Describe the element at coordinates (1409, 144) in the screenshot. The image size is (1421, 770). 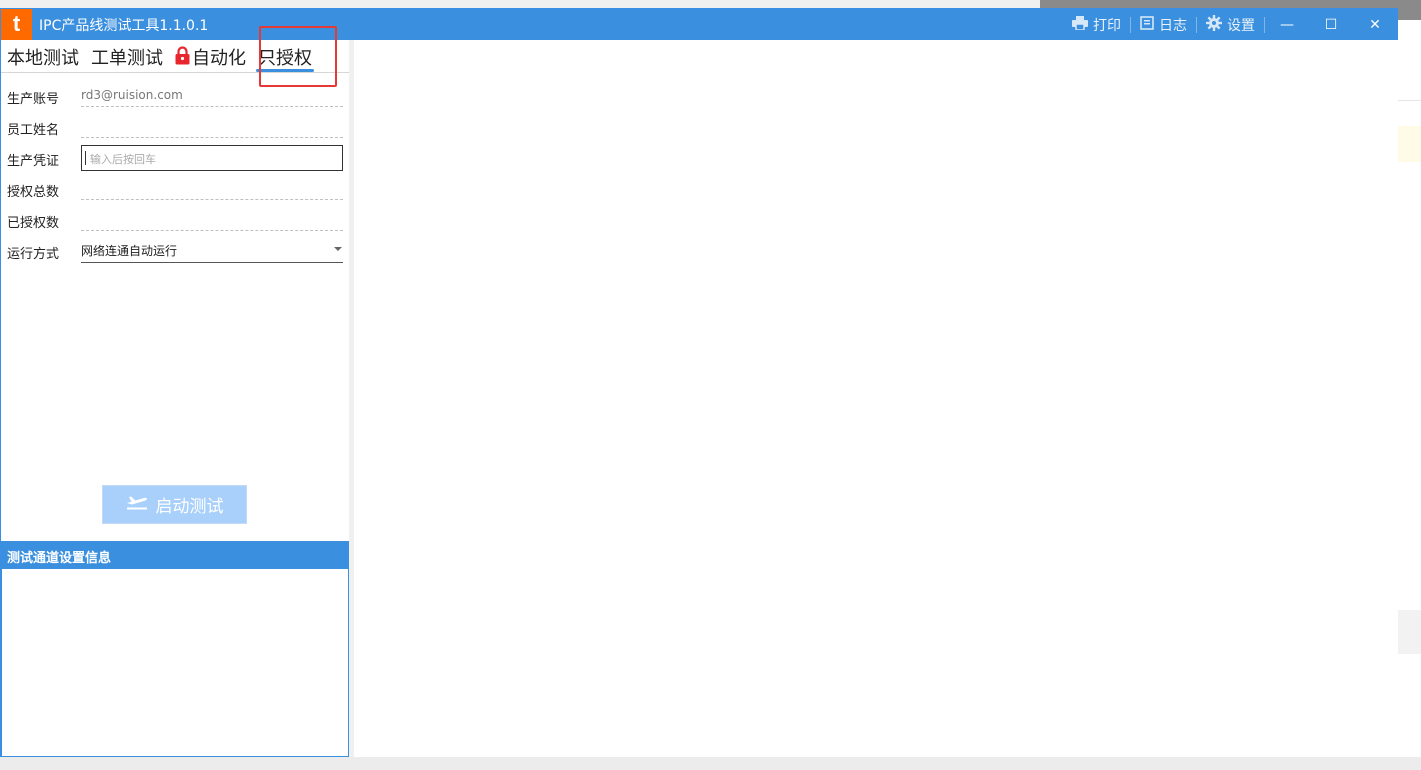
I see `background-notice` at that location.